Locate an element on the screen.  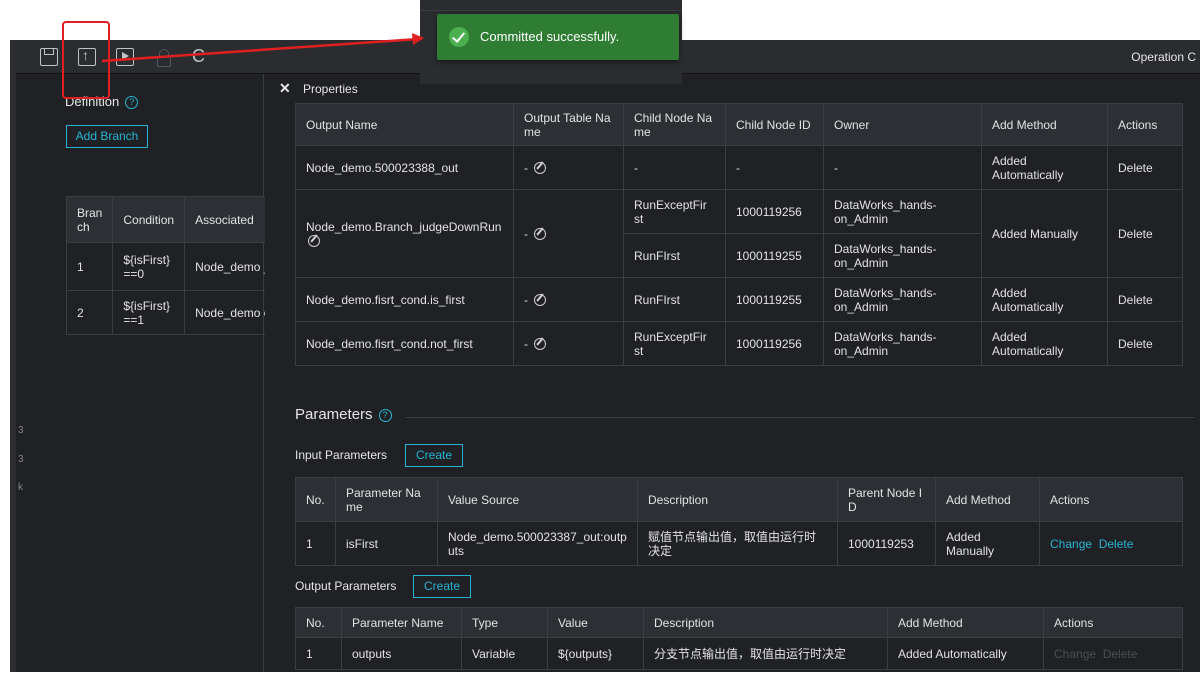
annotation-arrow is located at coordinates (262, 48).